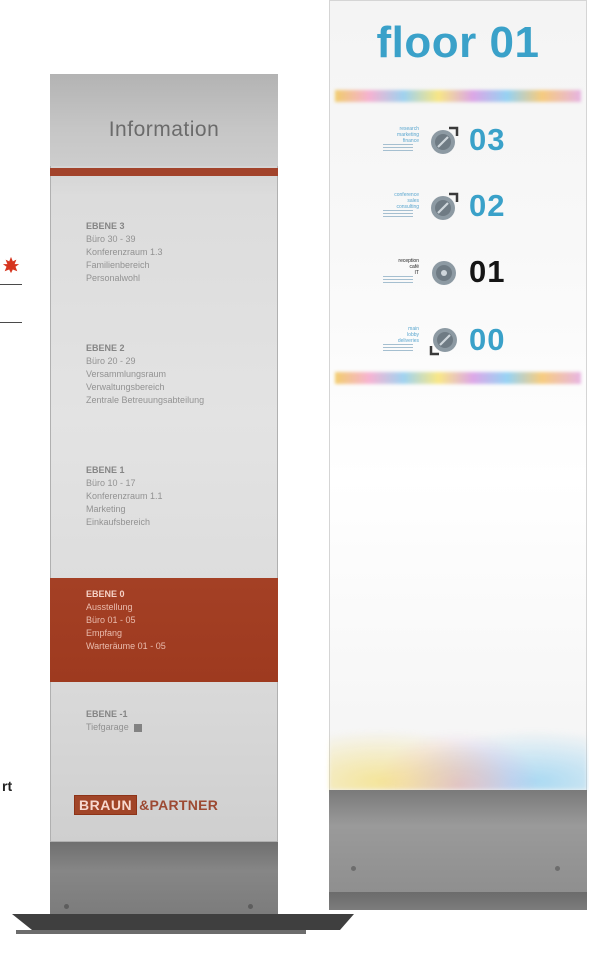  What do you see at coordinates (11, 265) in the screenshot?
I see `maple-leaf-icon` at bounding box center [11, 265].